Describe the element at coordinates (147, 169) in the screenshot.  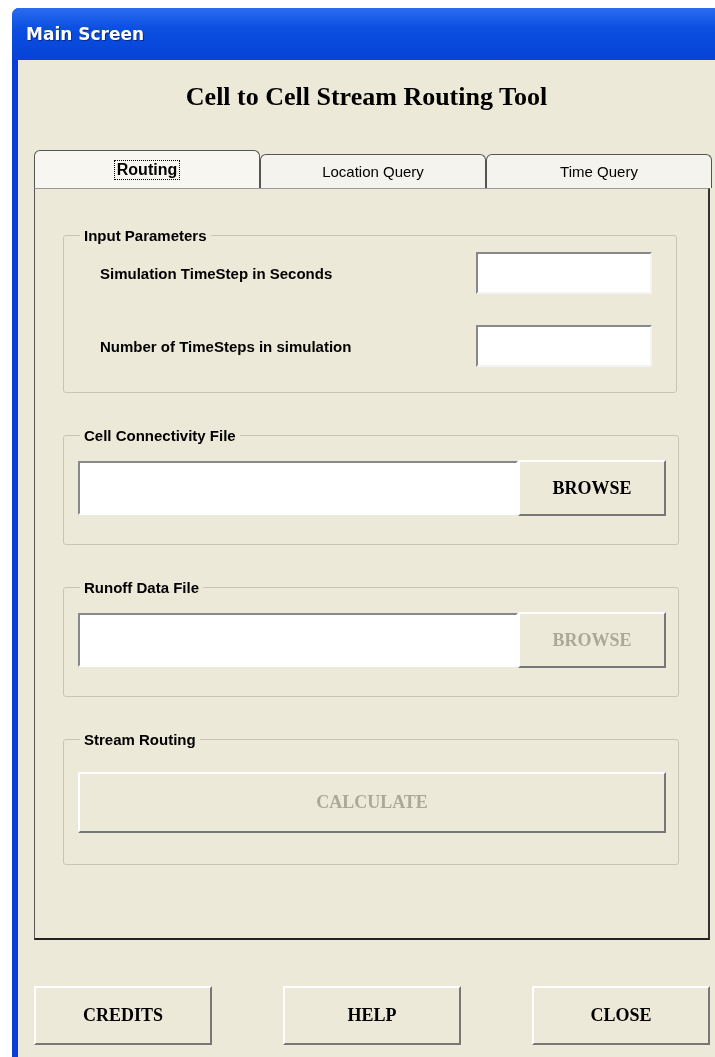
I see `tab: Routing` at that location.